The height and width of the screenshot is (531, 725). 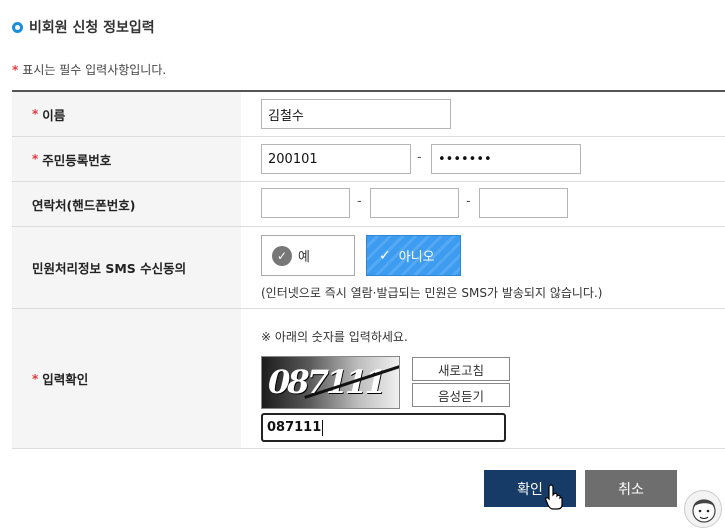 I want to click on sms-note: (인터넷으로 즉시 열람·발급되는 민원은 SMS가 발송되지 않습니다.), so click(x=432, y=293).